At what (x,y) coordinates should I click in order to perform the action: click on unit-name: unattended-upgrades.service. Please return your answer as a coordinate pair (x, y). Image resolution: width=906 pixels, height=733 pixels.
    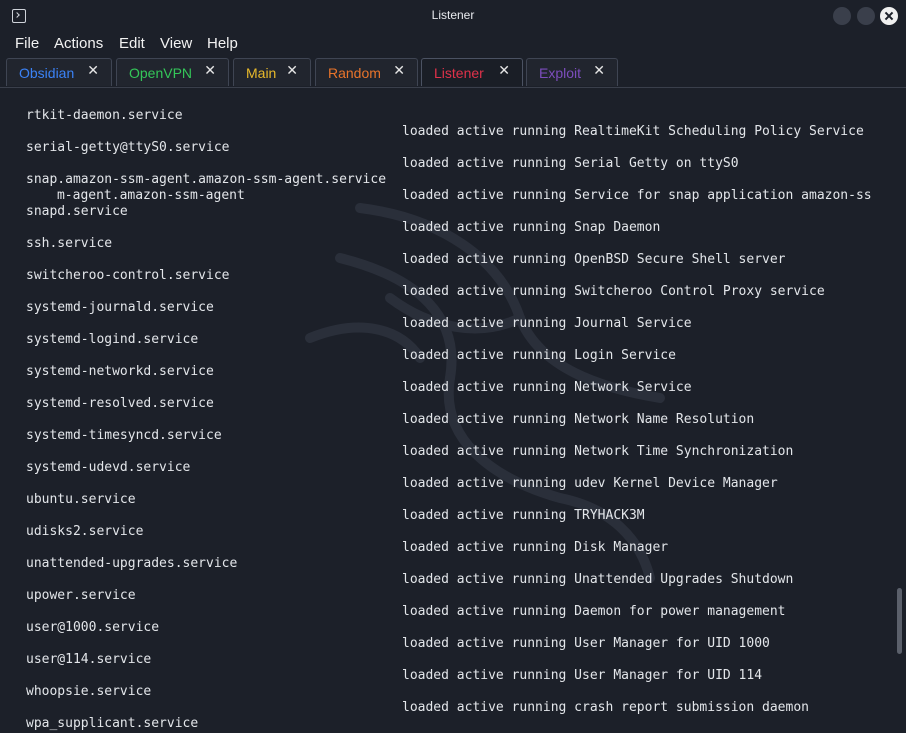
    Looking at the image, I should click on (132, 563).